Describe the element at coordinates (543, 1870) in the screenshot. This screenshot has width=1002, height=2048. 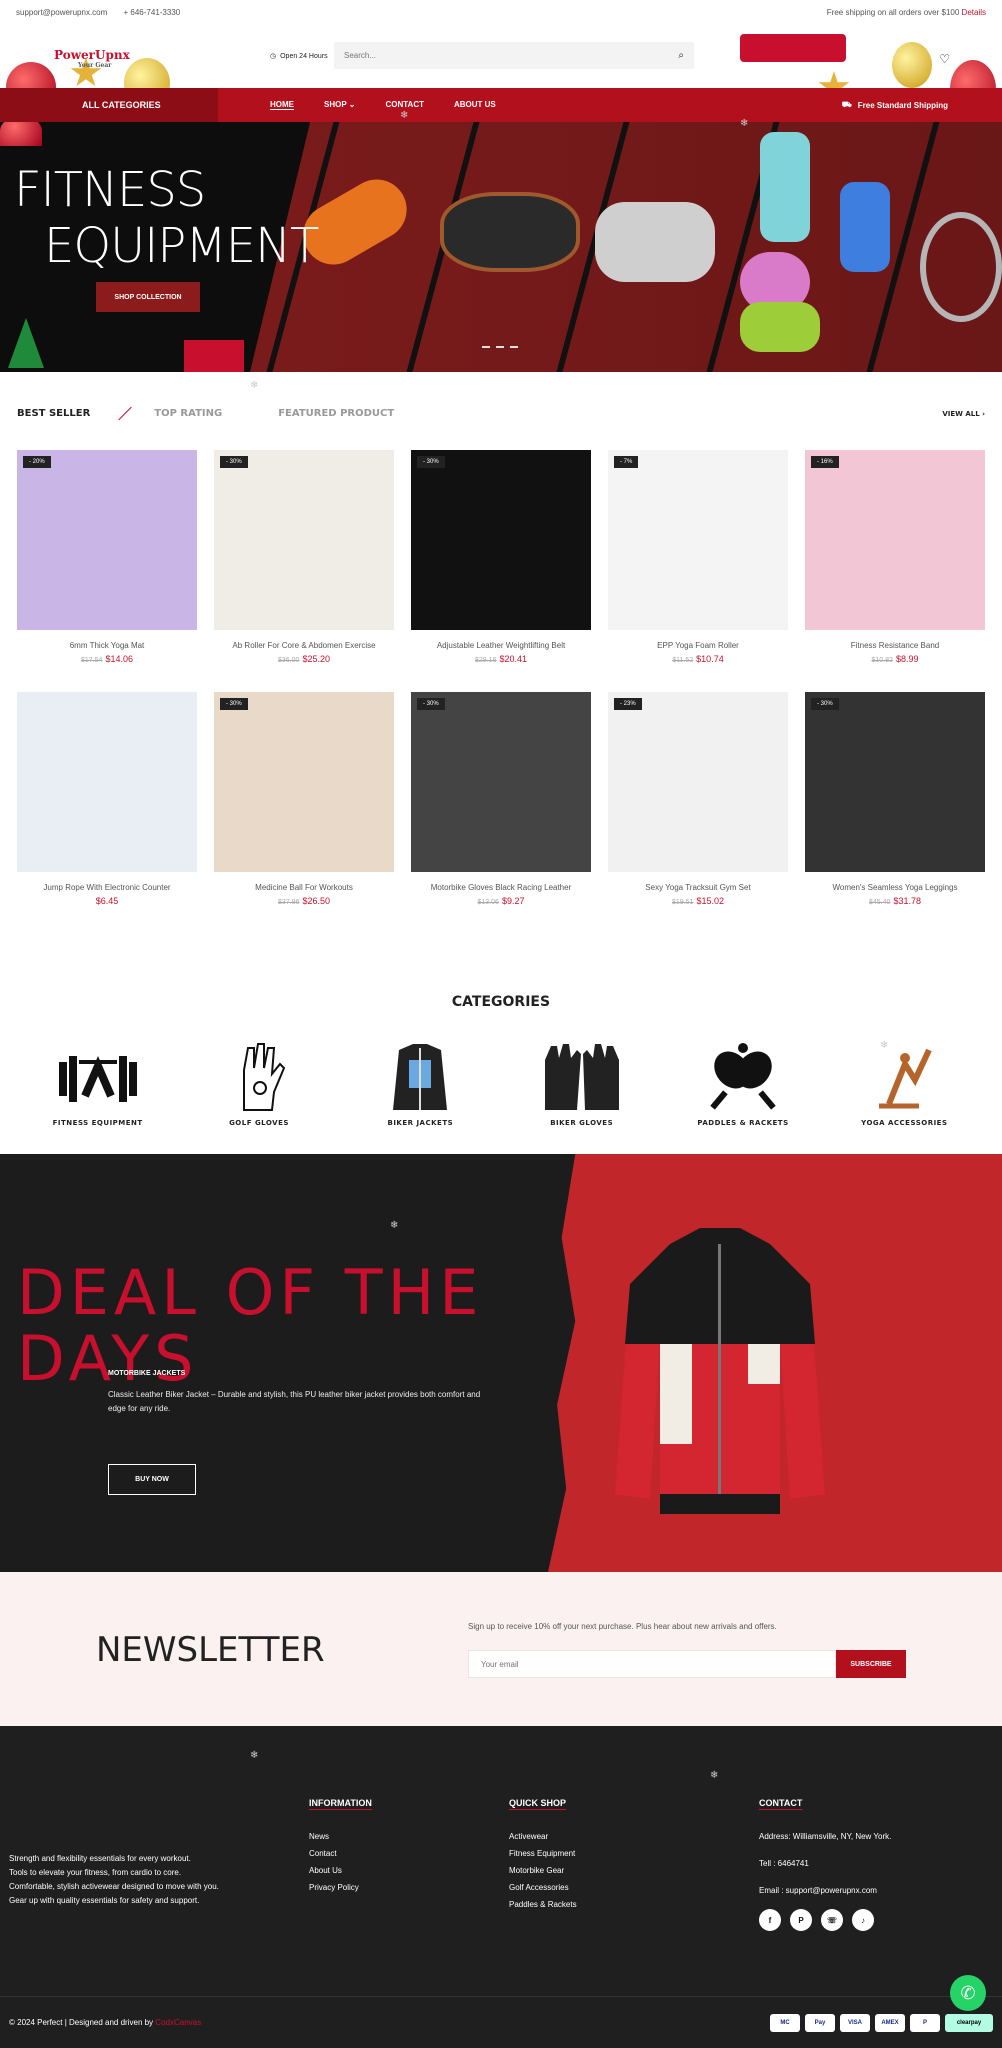
I see `footer-link-motorbike: Motorbike Gear` at that location.